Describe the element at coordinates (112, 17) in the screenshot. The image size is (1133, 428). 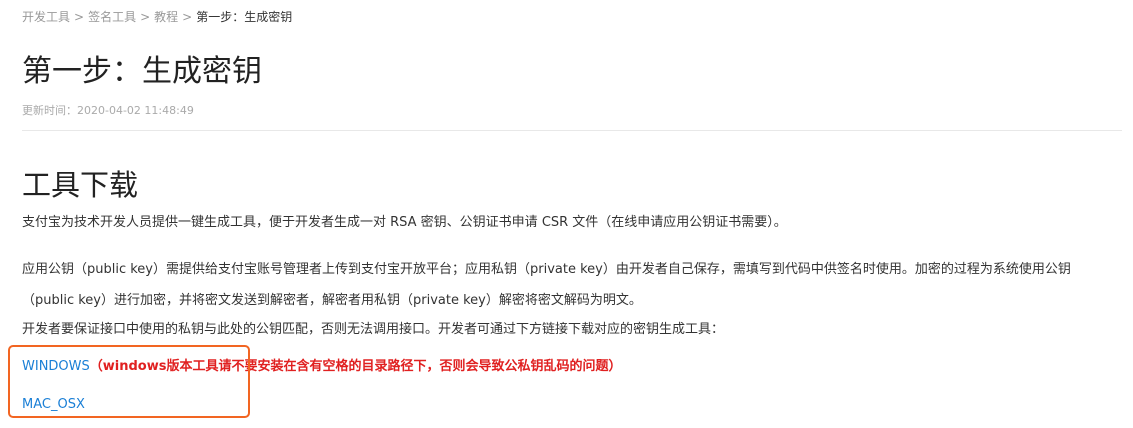
I see `breadcrumb-sign-tools: 签名工具` at that location.